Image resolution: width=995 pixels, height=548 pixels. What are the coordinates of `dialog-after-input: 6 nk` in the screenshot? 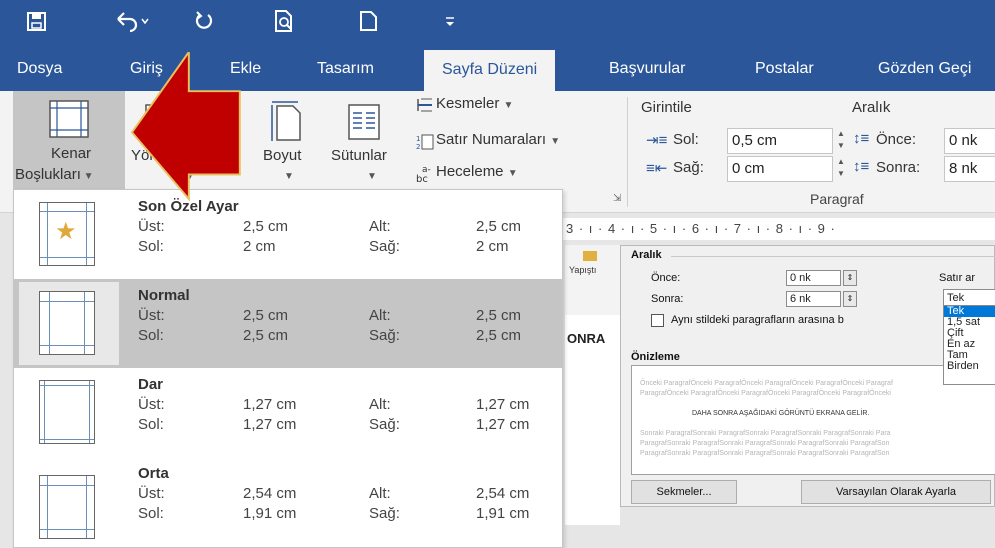 It's located at (813, 299).